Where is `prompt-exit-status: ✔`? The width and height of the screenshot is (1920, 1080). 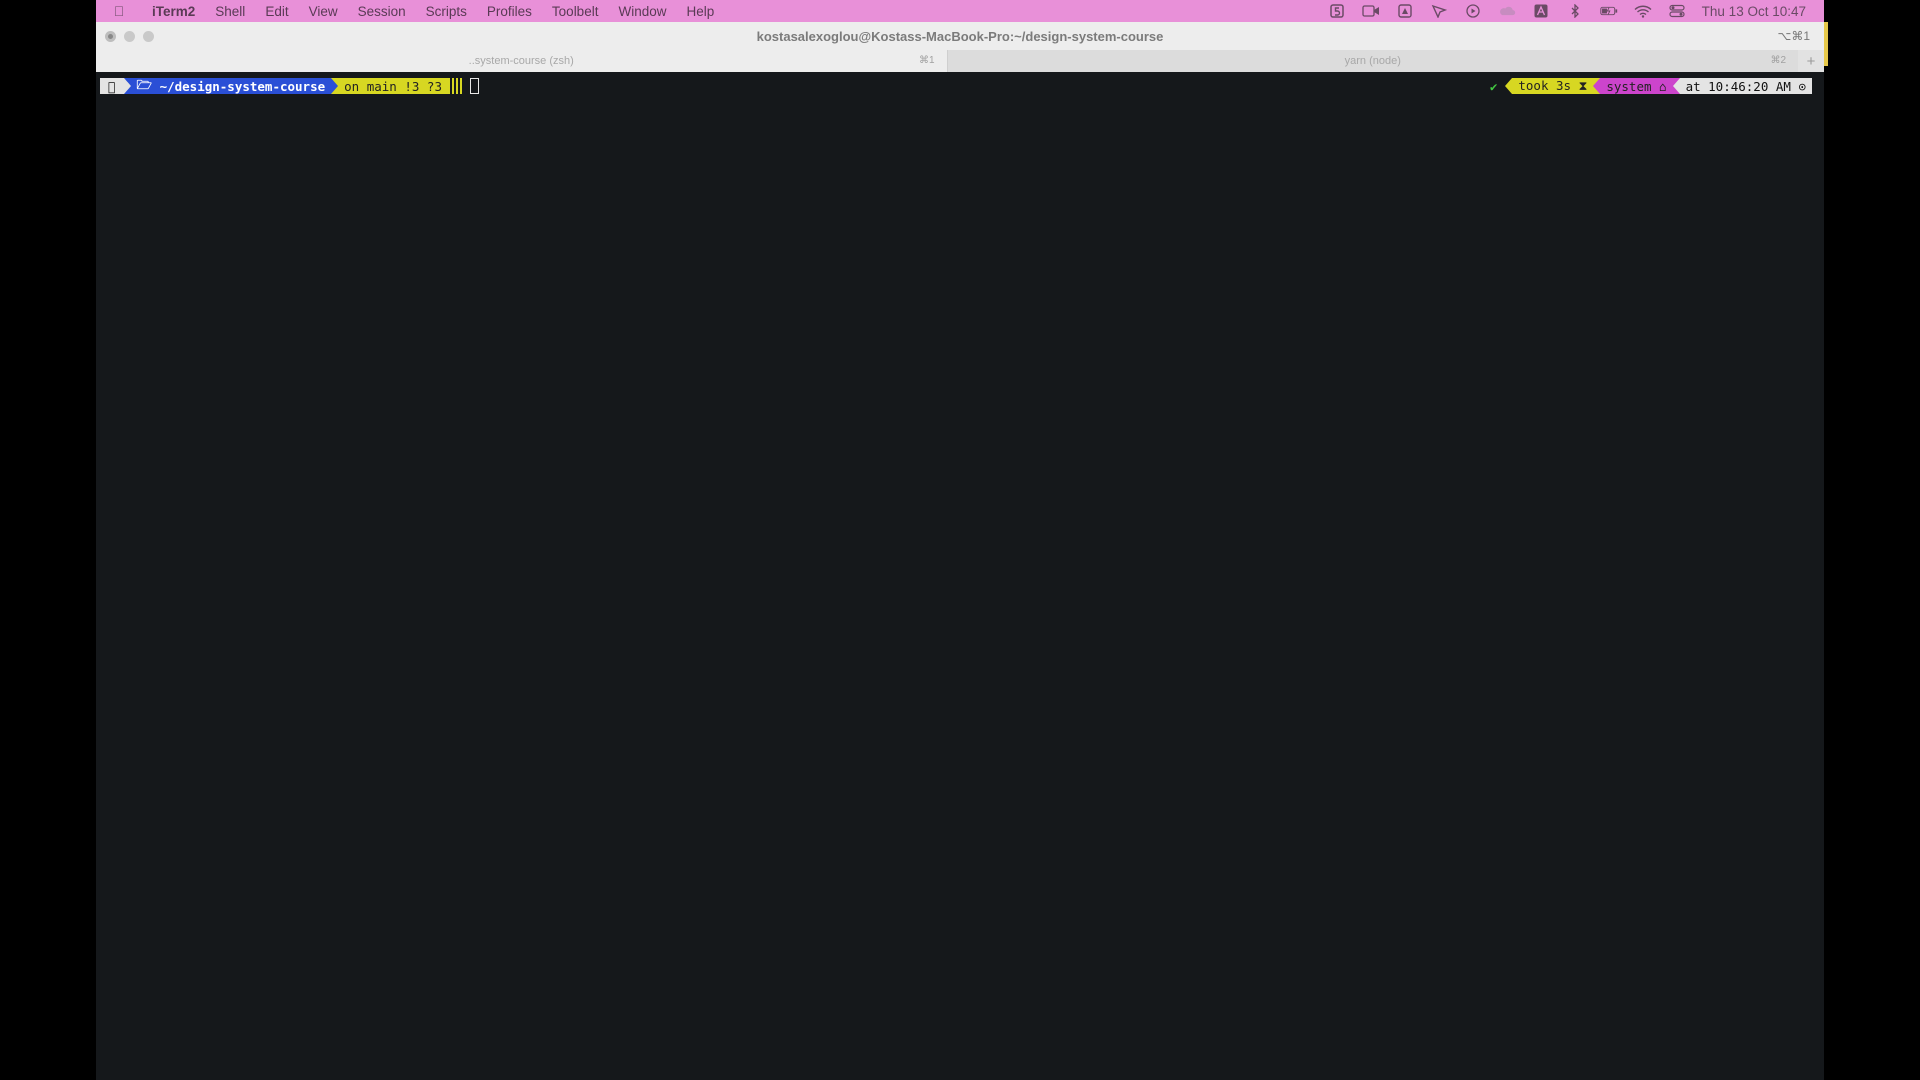
prompt-exit-status: ✔ is located at coordinates (1493, 86).